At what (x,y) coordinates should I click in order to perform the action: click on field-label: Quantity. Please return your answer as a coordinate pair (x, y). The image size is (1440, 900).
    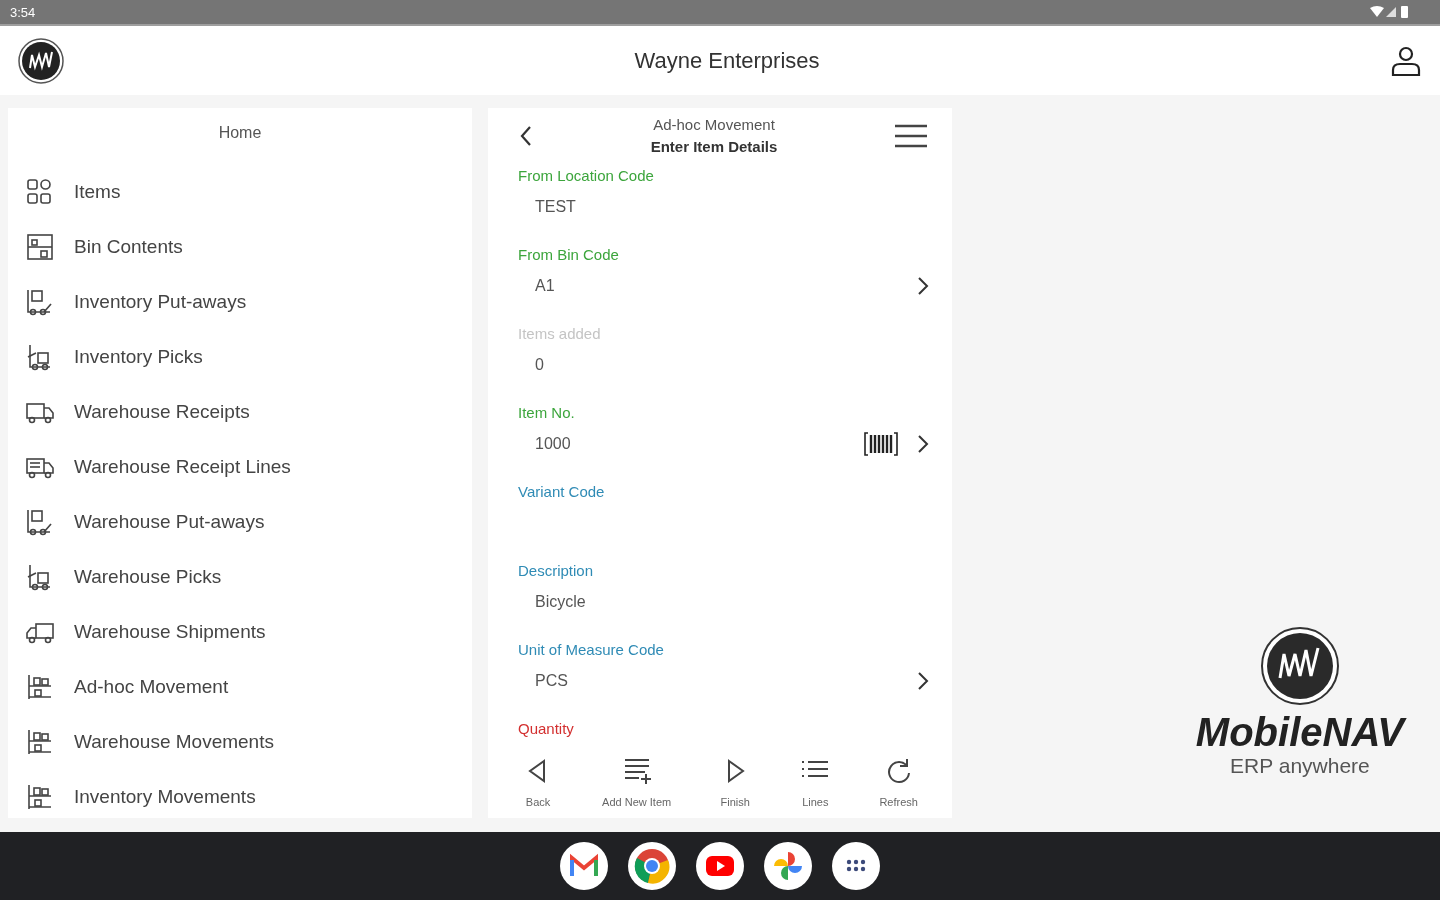
    Looking at the image, I should click on (546, 728).